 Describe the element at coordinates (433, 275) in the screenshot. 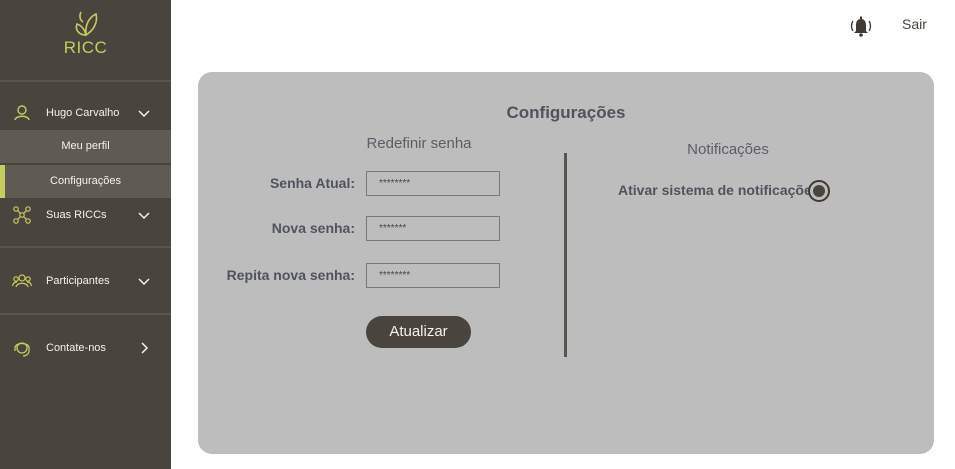

I see `repeat-password-field: ********` at that location.